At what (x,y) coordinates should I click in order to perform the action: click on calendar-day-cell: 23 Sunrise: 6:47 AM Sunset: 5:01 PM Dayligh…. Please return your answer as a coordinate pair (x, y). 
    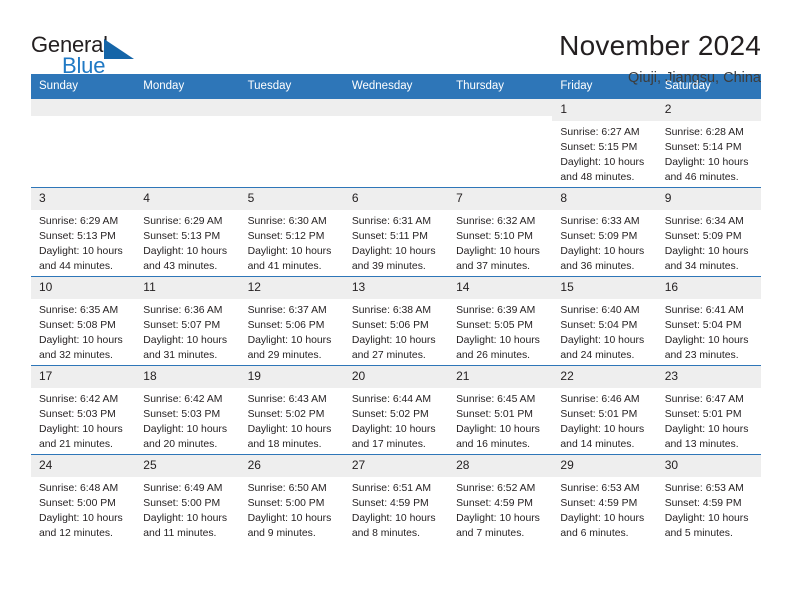
    Looking at the image, I should click on (708, 409).